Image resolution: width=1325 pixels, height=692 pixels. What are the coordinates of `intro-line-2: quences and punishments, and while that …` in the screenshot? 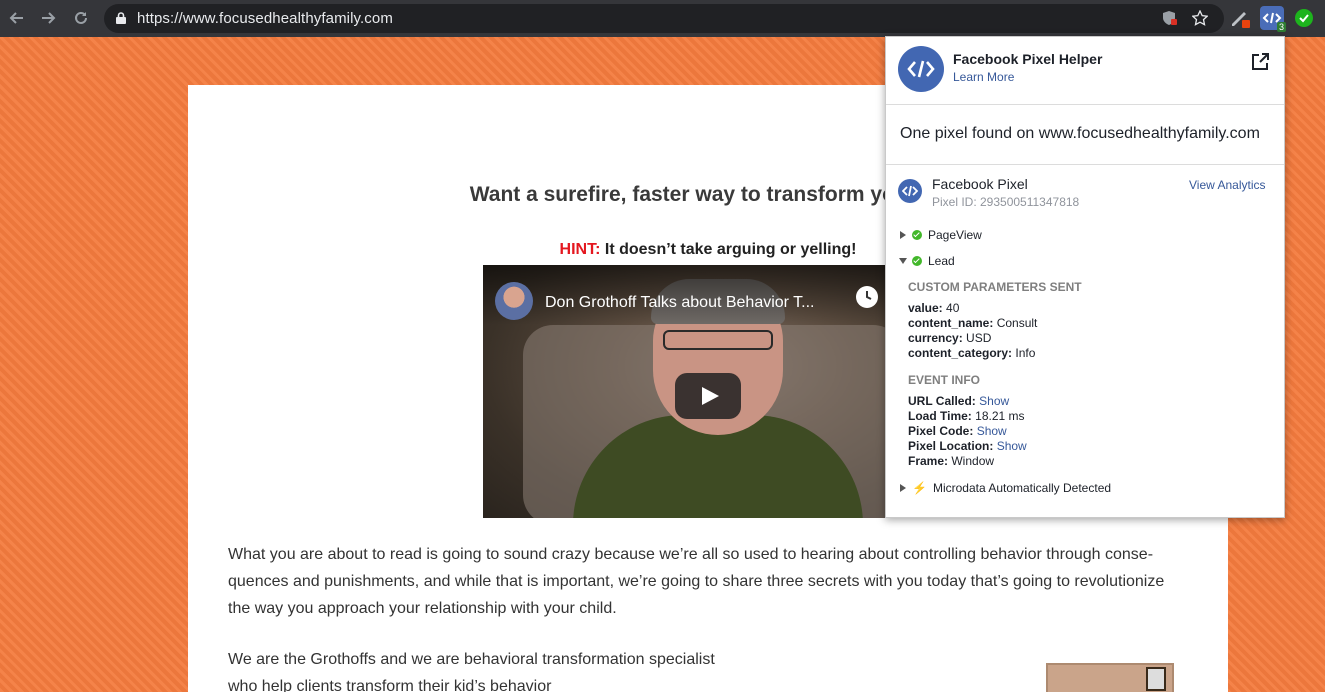 It's located at (696, 581).